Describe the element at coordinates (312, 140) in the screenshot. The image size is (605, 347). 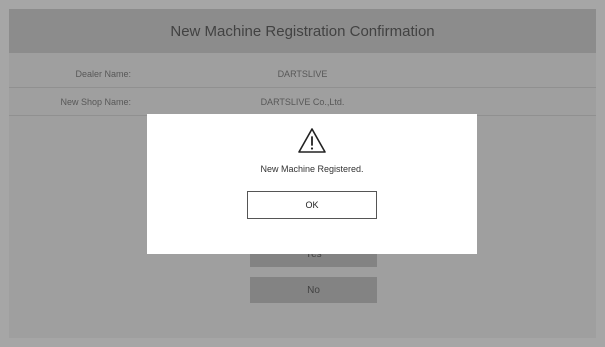
I see `warning-triangle-icon` at that location.